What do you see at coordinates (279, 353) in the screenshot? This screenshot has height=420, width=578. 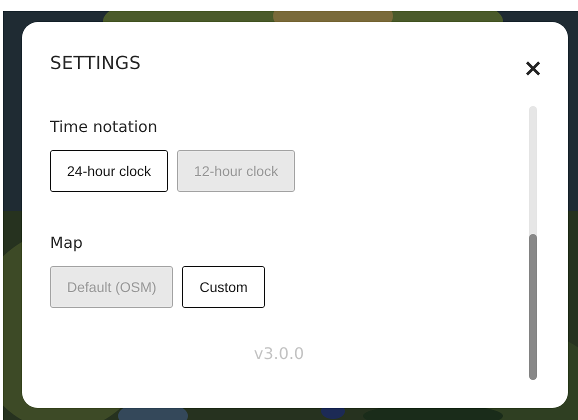 I see `version-label: v3.0.0` at bounding box center [279, 353].